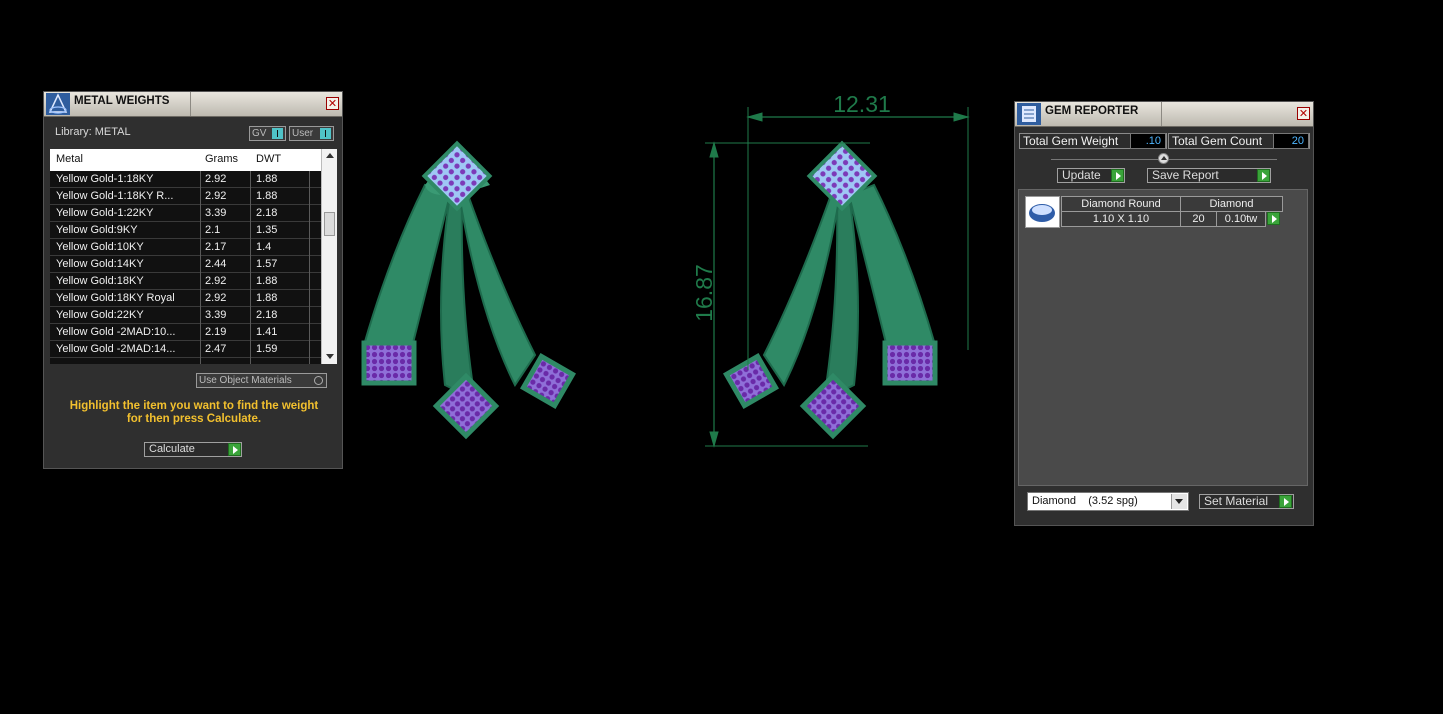 Image resolution: width=1443 pixels, height=714 pixels. What do you see at coordinates (185, 281) in the screenshot?
I see `table-row: Yellow Gold:18KY 2.92 1.88` at bounding box center [185, 281].